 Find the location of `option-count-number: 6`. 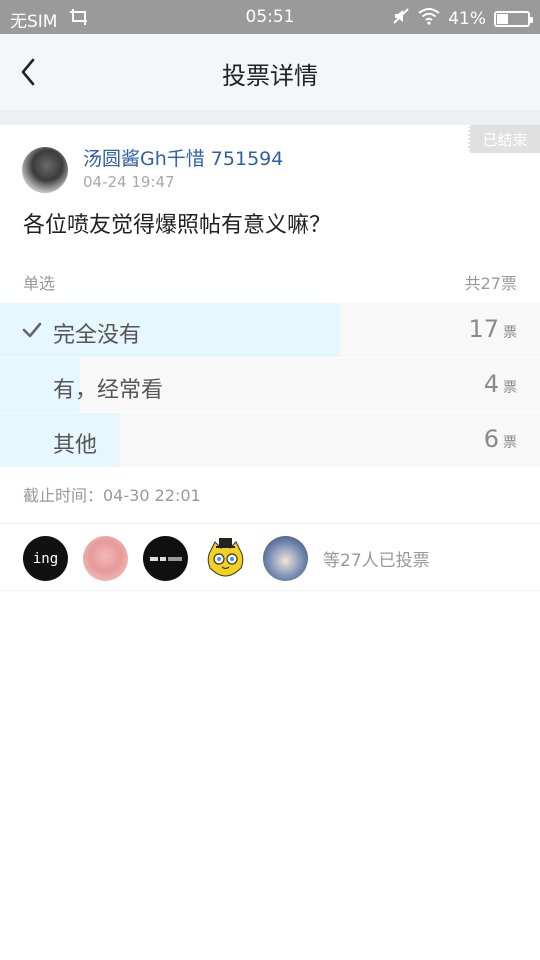

option-count-number: 6 is located at coordinates (491, 439).